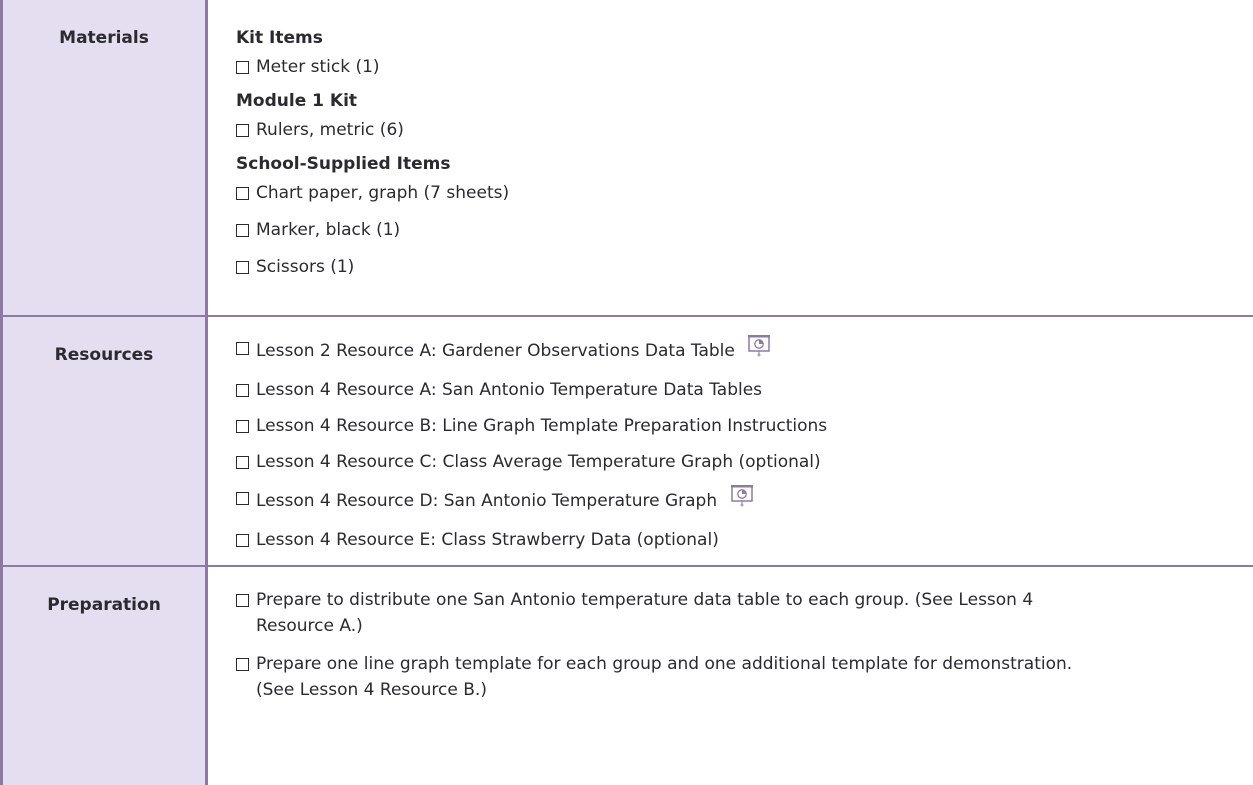  What do you see at coordinates (382, 193) in the screenshot?
I see `item-text: Chart paper, graph (7 sheets)` at bounding box center [382, 193].